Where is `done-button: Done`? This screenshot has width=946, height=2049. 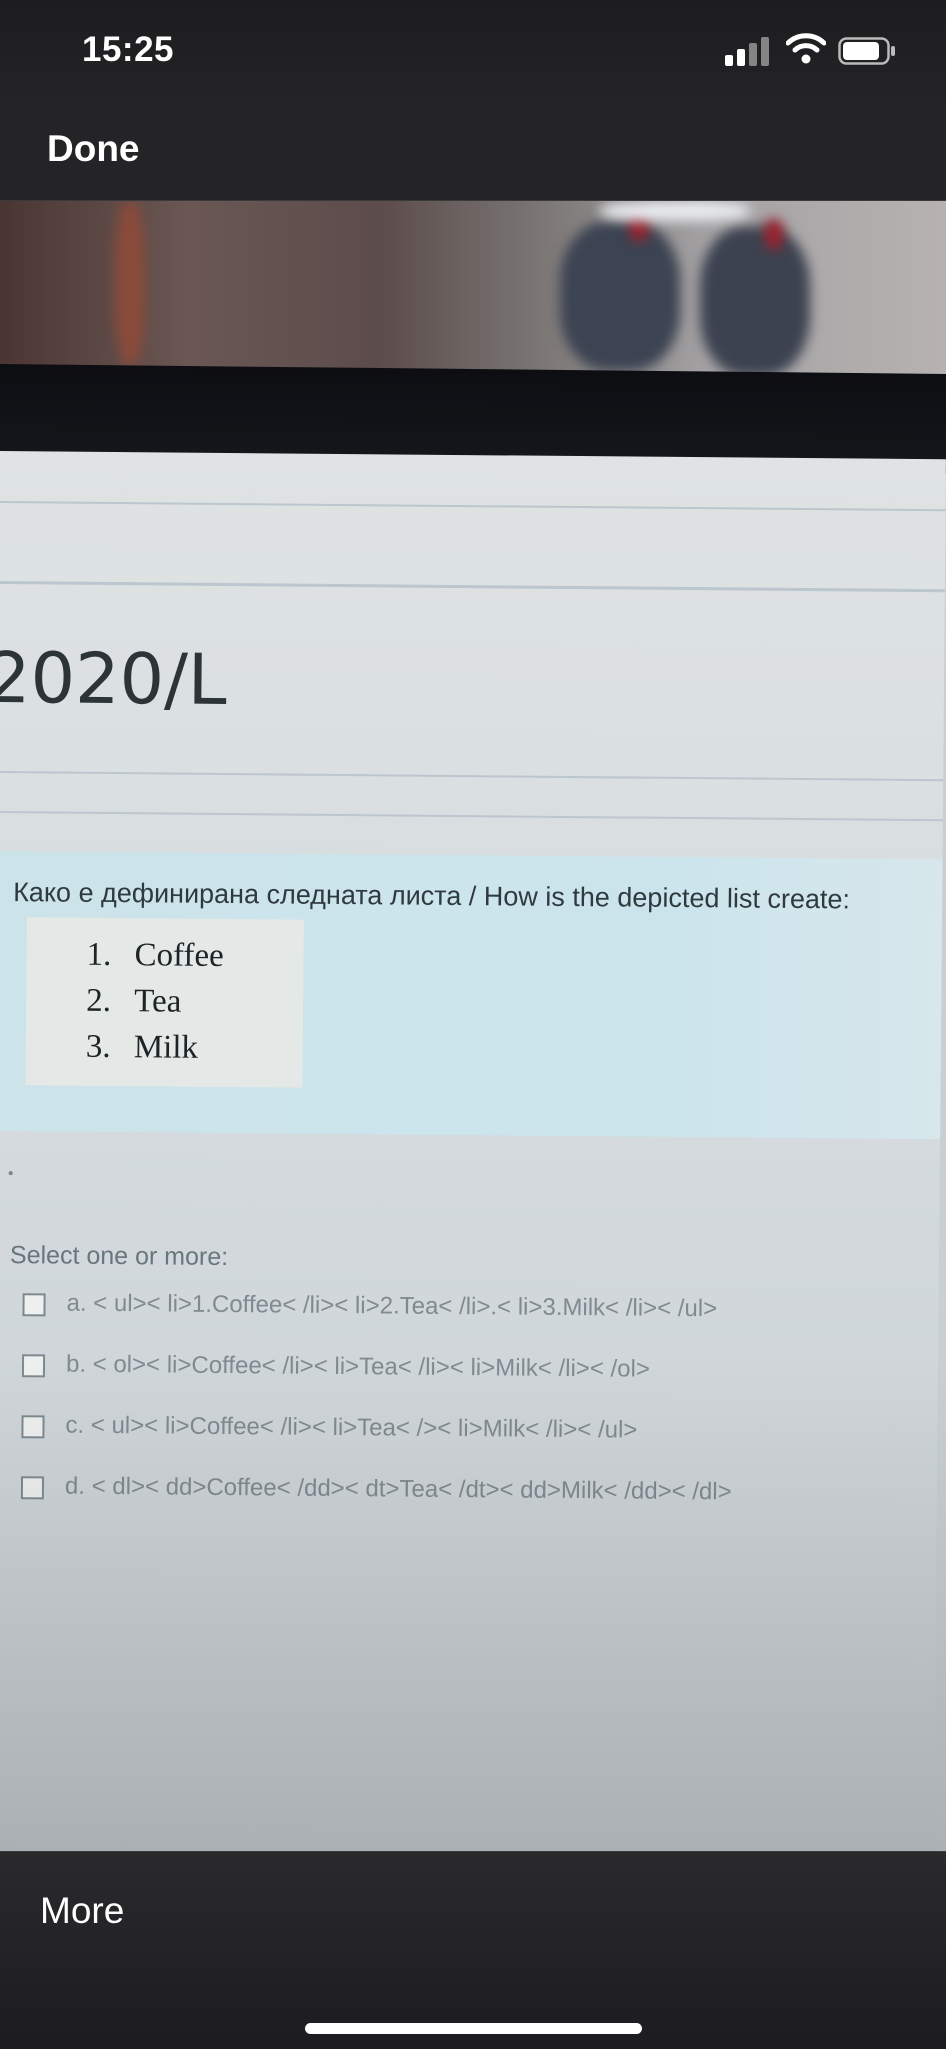
done-button: Done is located at coordinates (93, 149).